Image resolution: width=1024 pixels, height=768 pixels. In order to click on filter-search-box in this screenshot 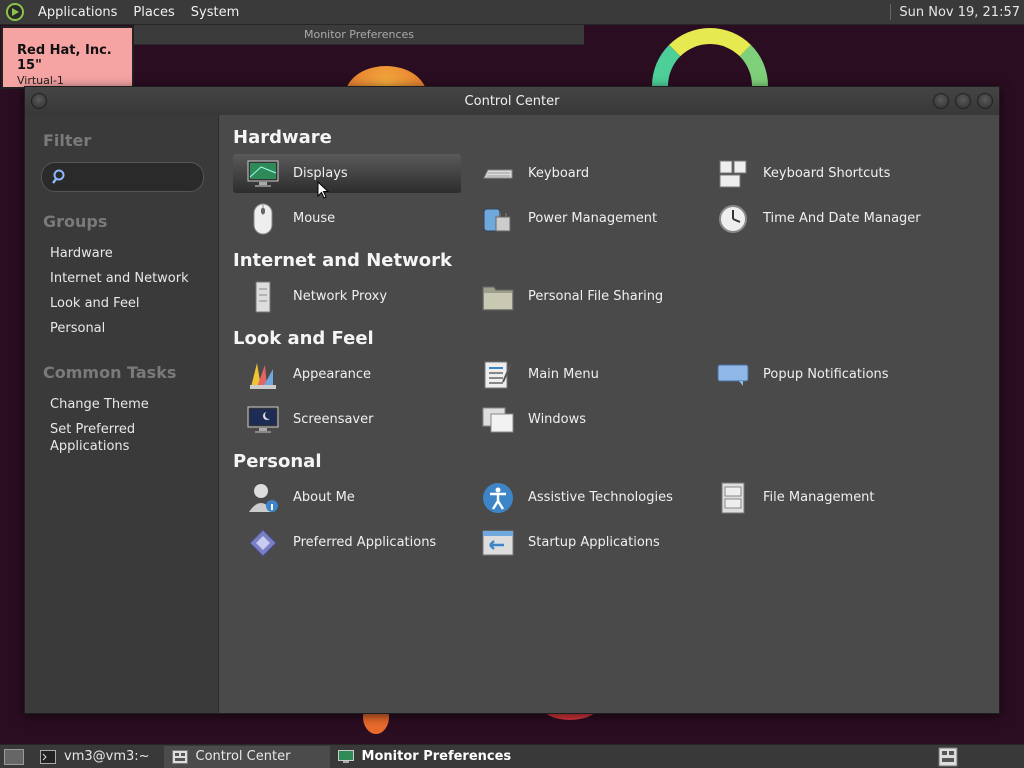, I will do `click(122, 177)`.